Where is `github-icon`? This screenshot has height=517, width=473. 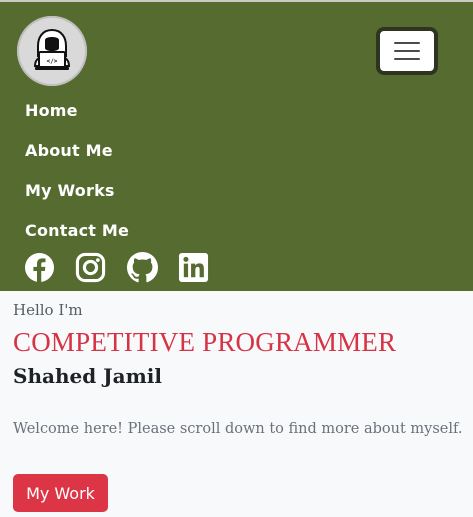 github-icon is located at coordinates (142, 267).